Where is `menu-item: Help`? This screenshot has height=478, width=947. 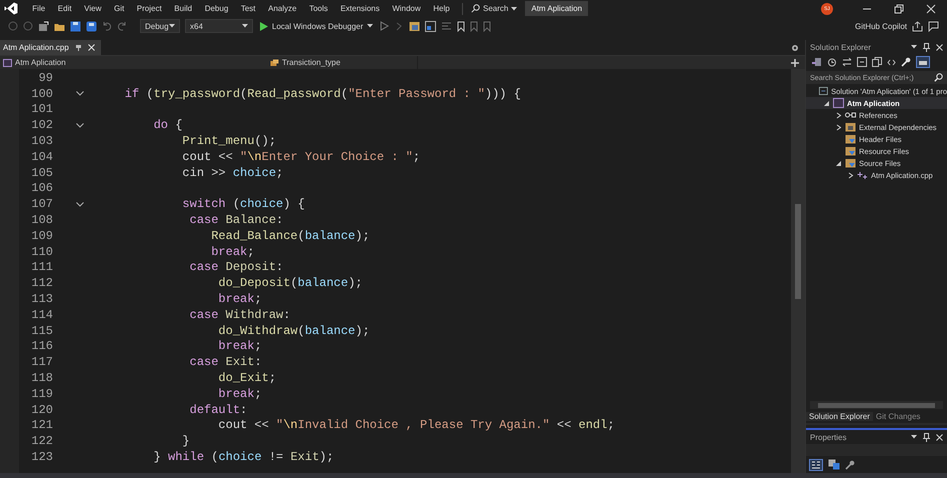
menu-item: Help is located at coordinates (441, 8).